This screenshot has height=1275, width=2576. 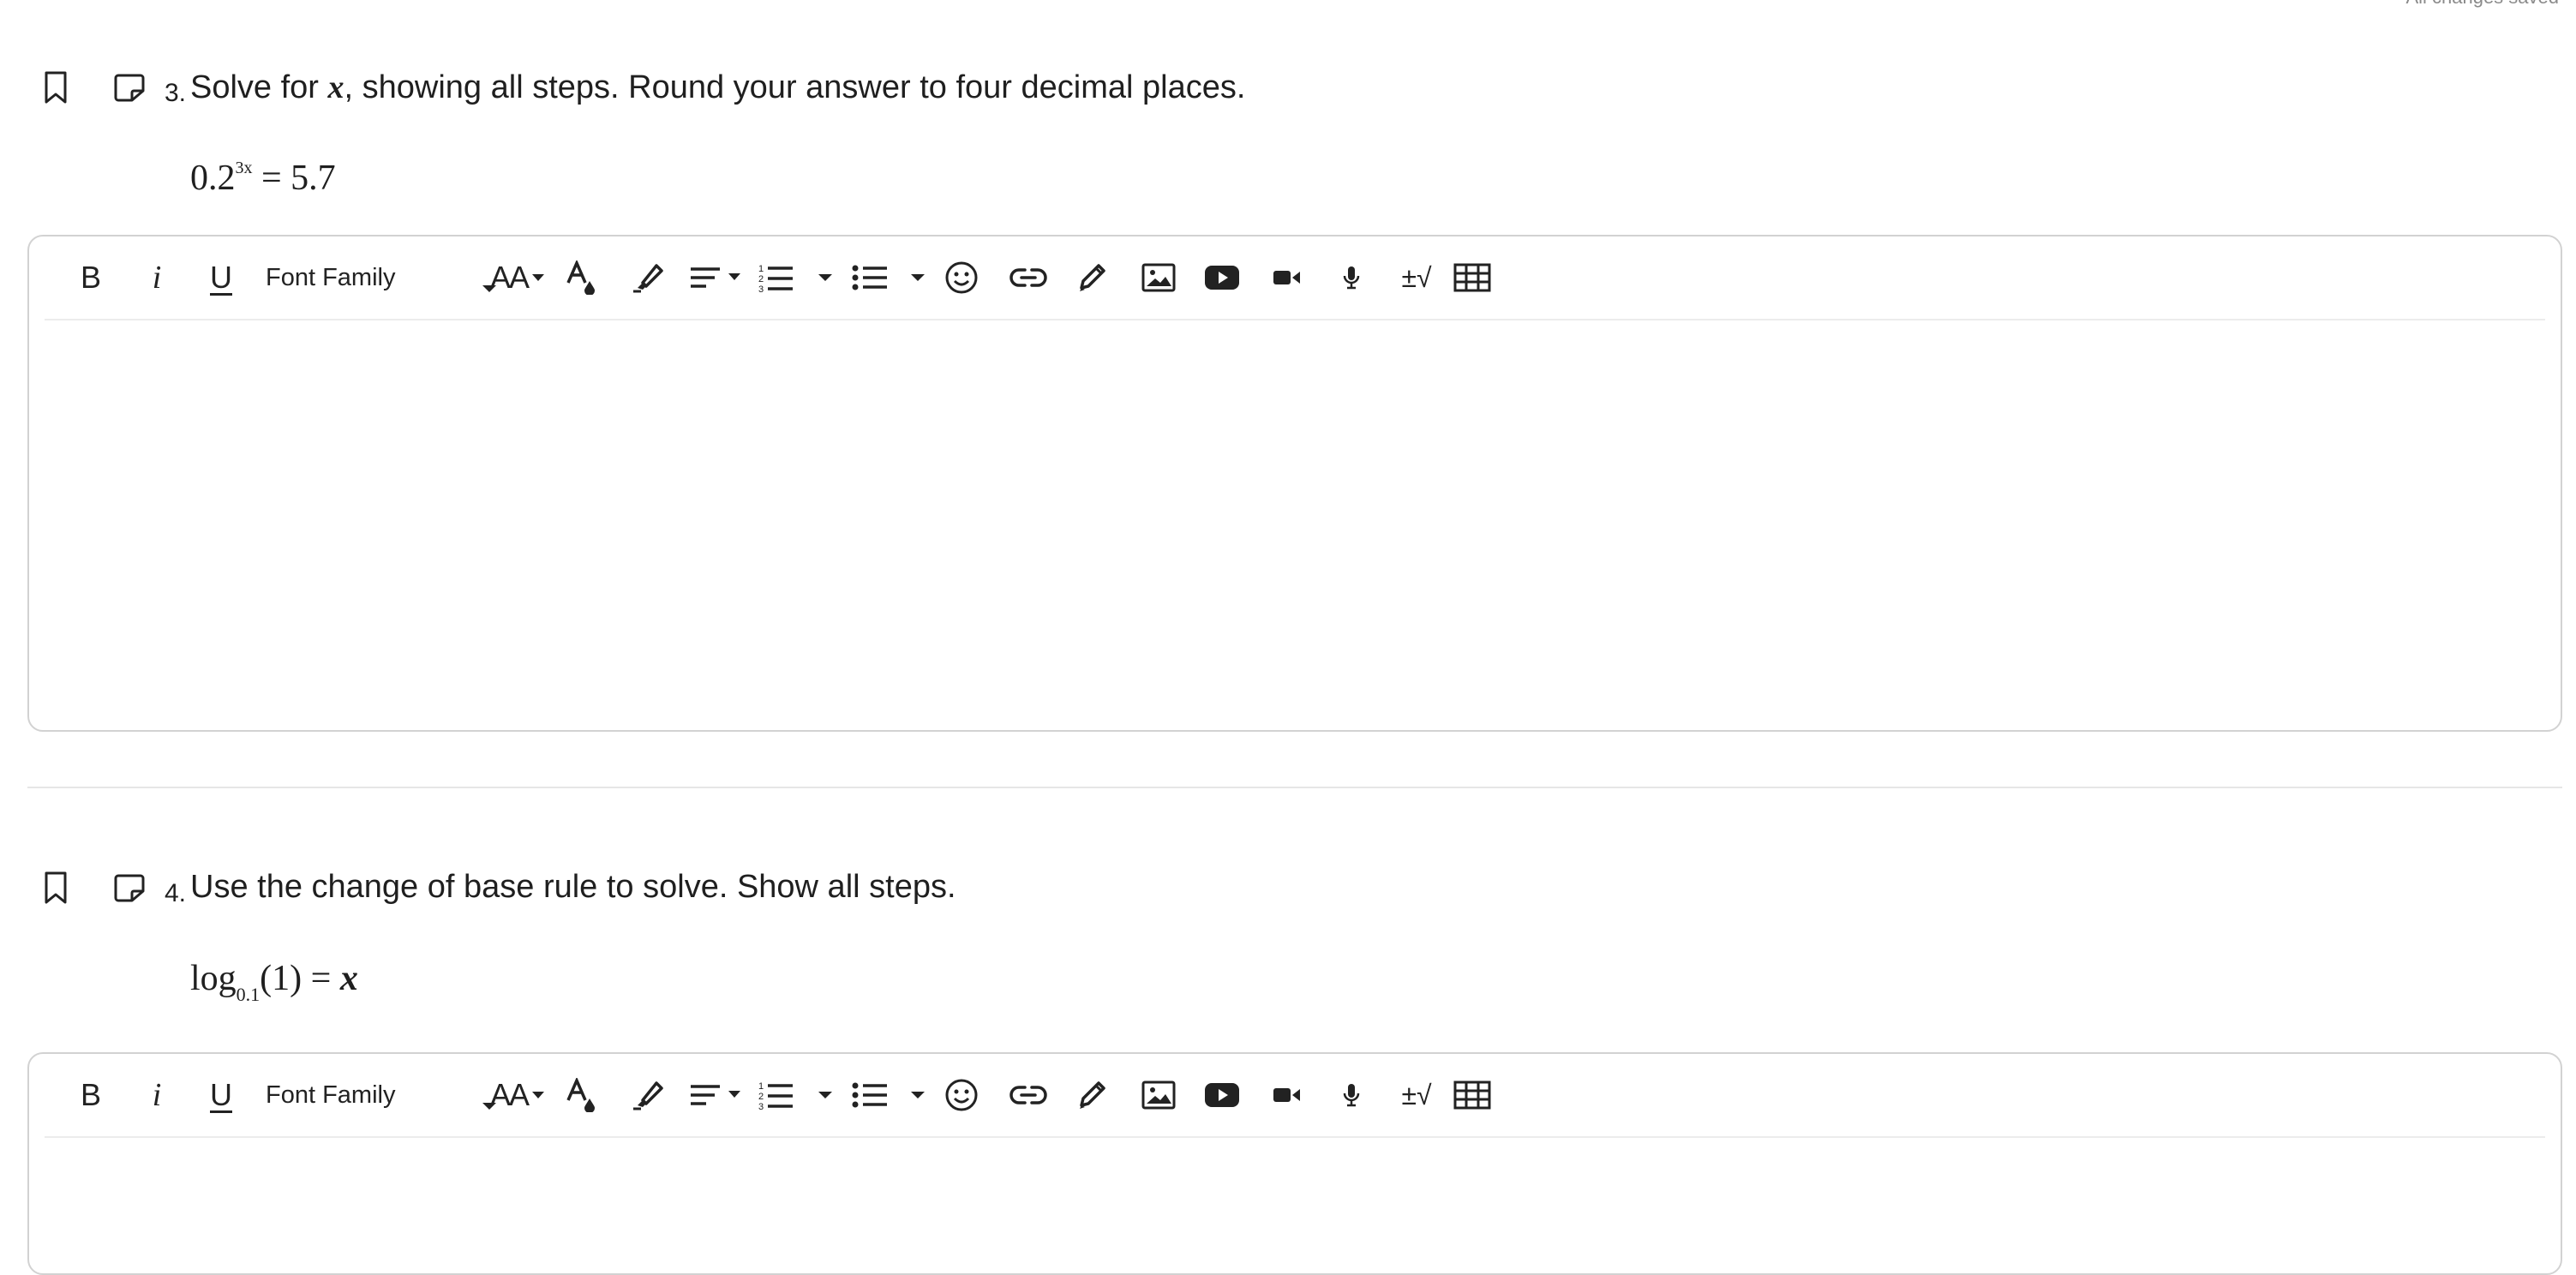 I want to click on numbered-list-icon: 123, so click(x=775, y=1095).